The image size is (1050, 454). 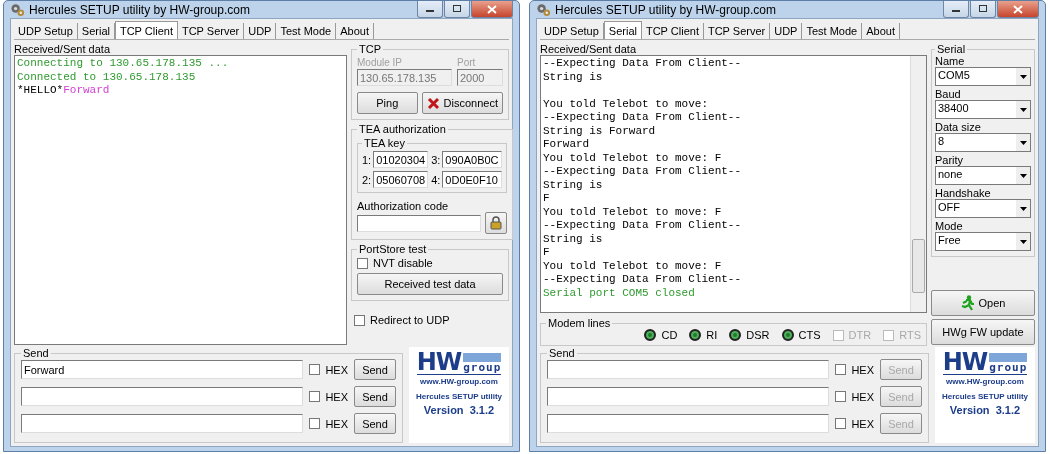 I want to click on led-label: CD, so click(x=669, y=335).